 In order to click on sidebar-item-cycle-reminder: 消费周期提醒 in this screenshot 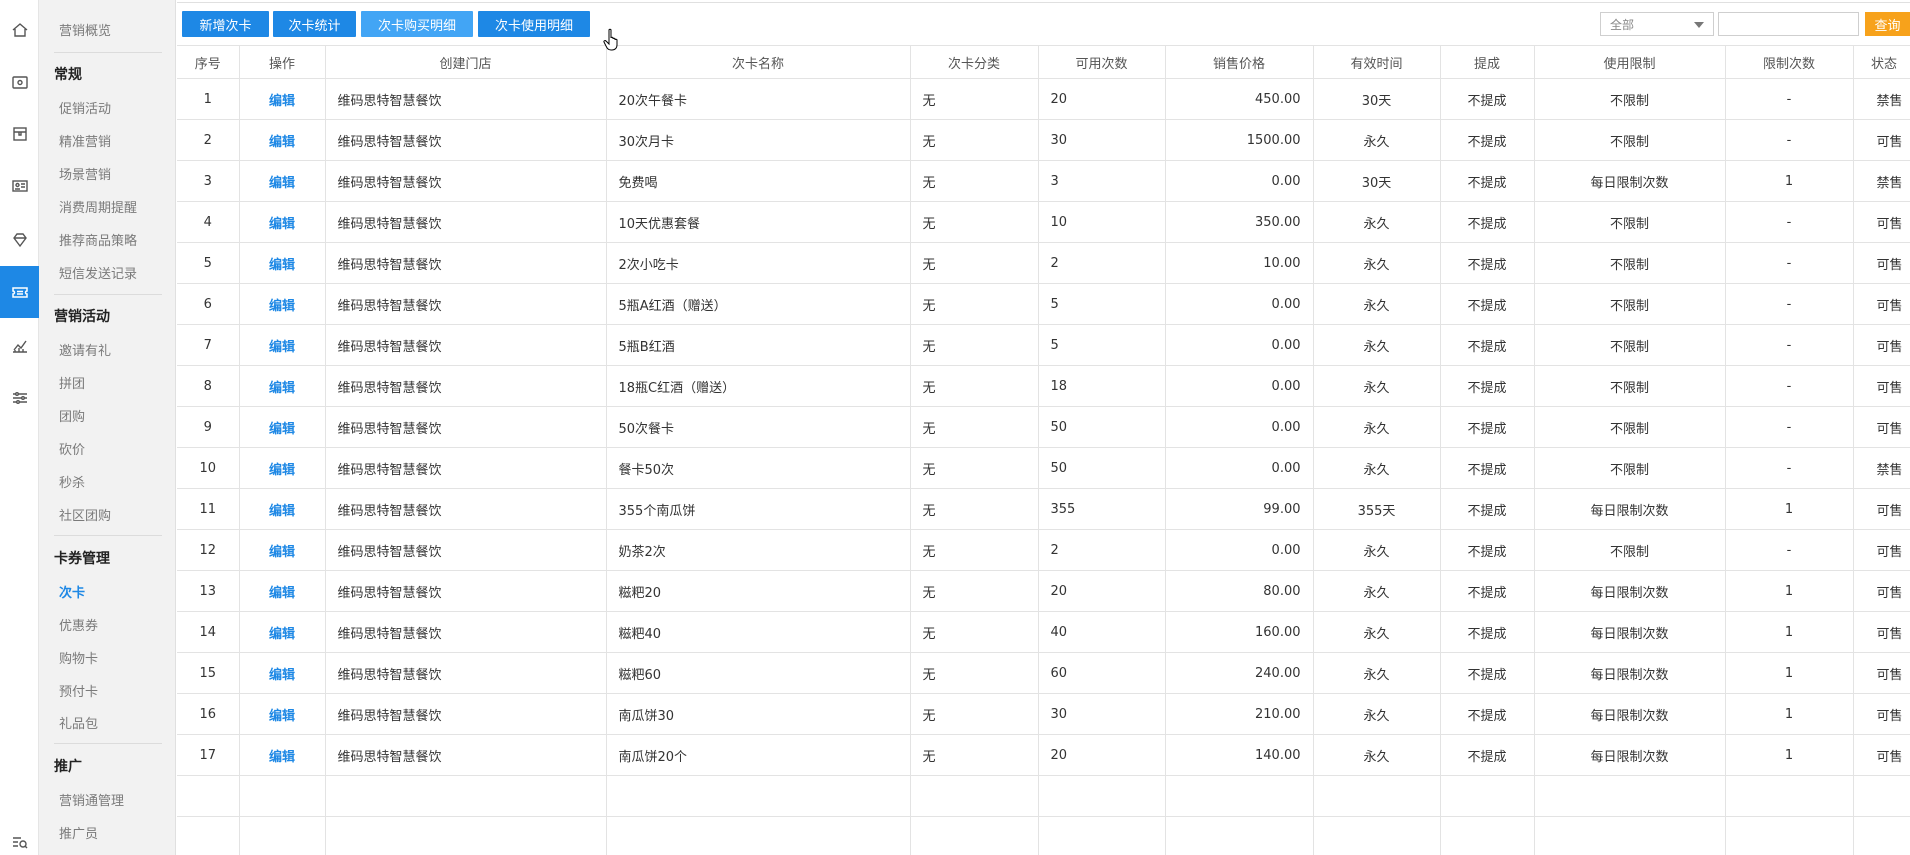, I will do `click(98, 206)`.